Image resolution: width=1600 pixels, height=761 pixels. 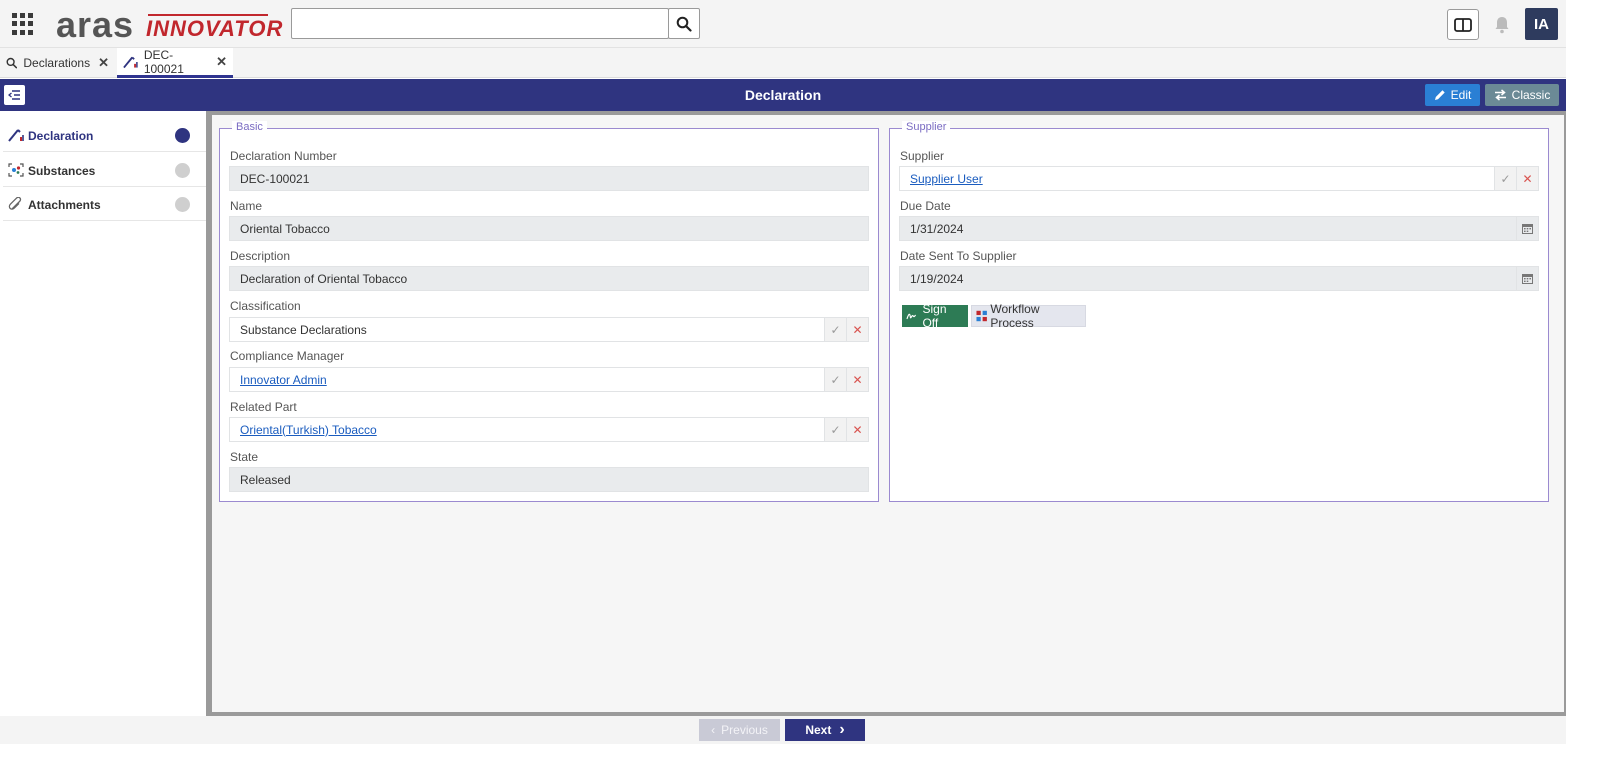 What do you see at coordinates (549, 479) in the screenshot?
I see `state-field: Released` at bounding box center [549, 479].